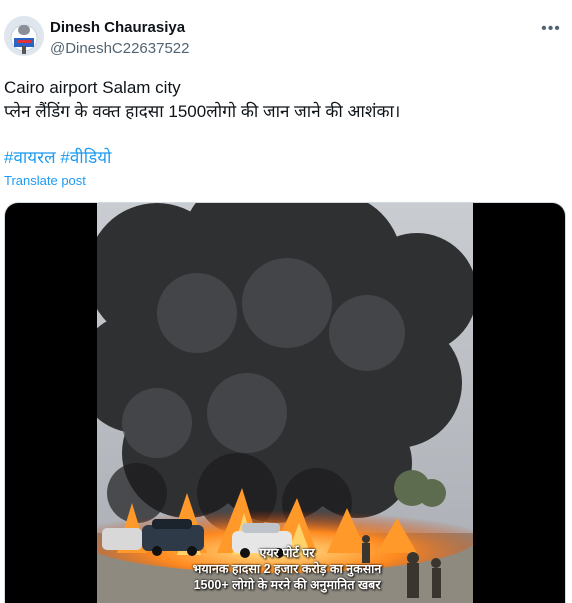  What do you see at coordinates (85, 157) in the screenshot?
I see `hashtag-link: #वीडियो` at bounding box center [85, 157].